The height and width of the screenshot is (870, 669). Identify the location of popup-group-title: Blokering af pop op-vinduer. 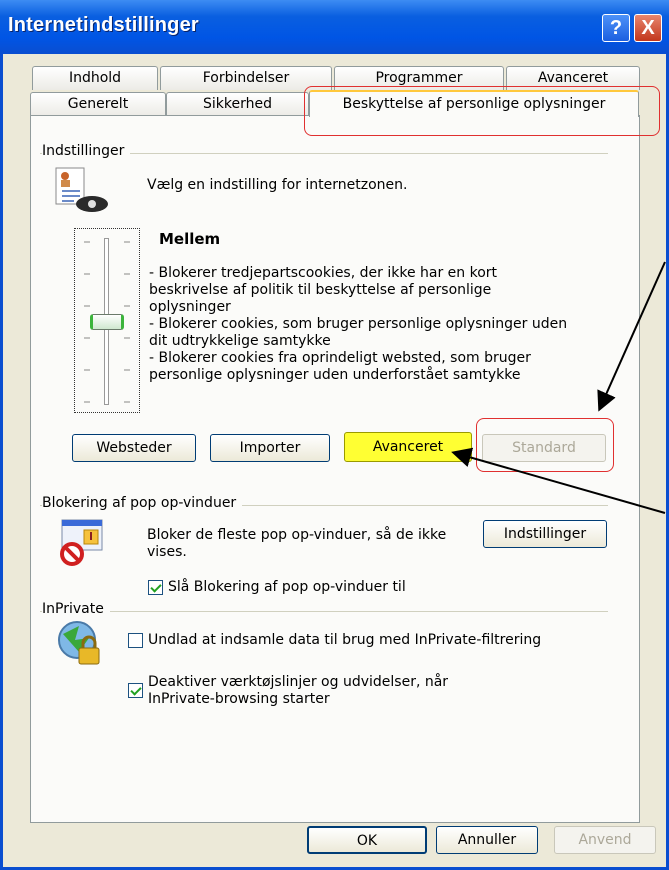
(142, 503).